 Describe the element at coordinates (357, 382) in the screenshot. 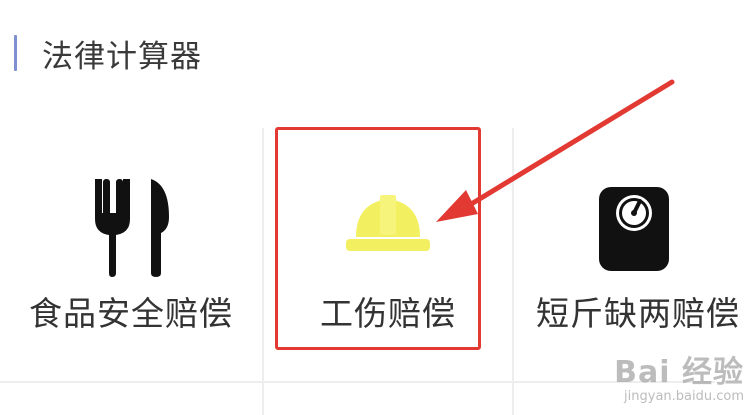

I see `row-divider` at that location.